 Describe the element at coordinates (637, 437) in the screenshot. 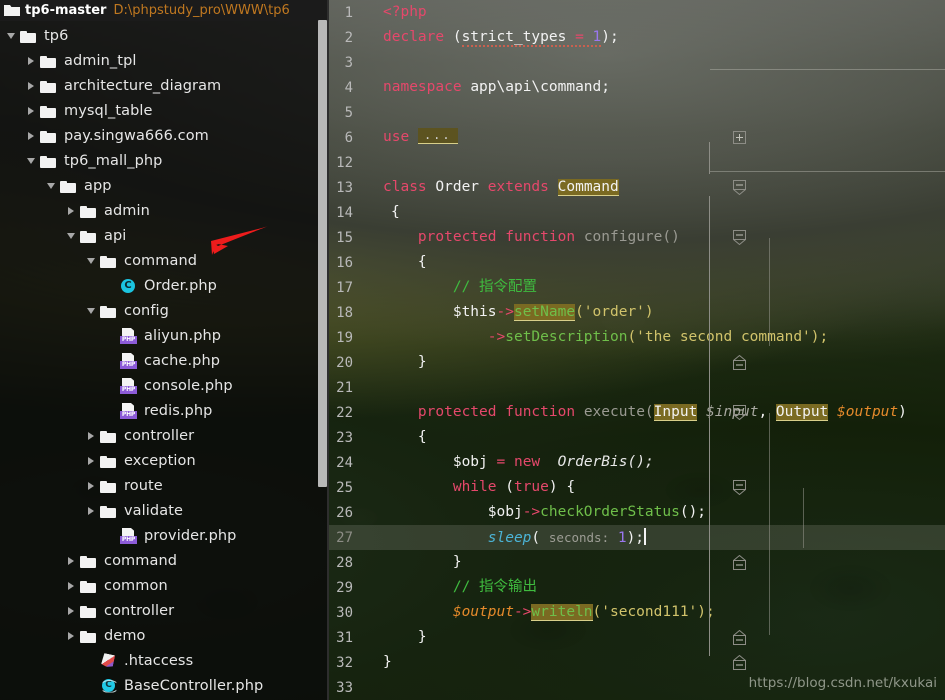

I see `code-line: 23 {` at that location.